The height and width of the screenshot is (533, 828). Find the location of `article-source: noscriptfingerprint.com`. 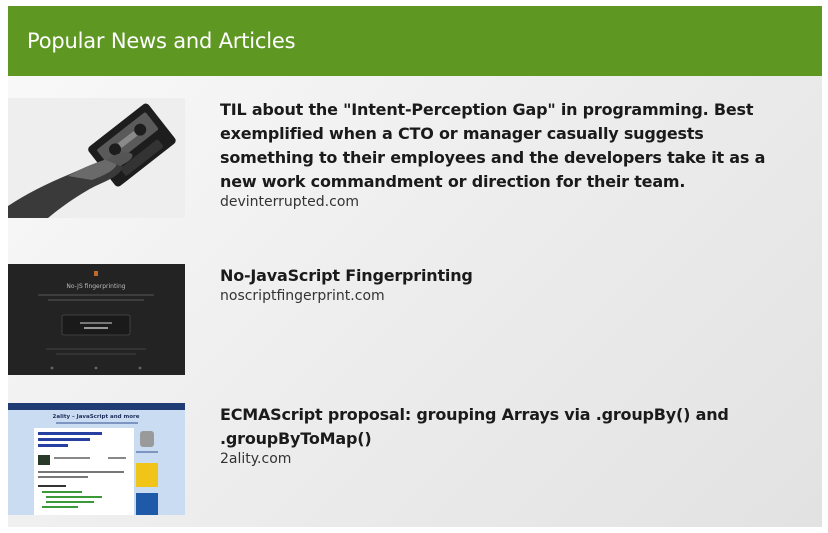

article-source: noscriptfingerprint.com is located at coordinates (302, 296).